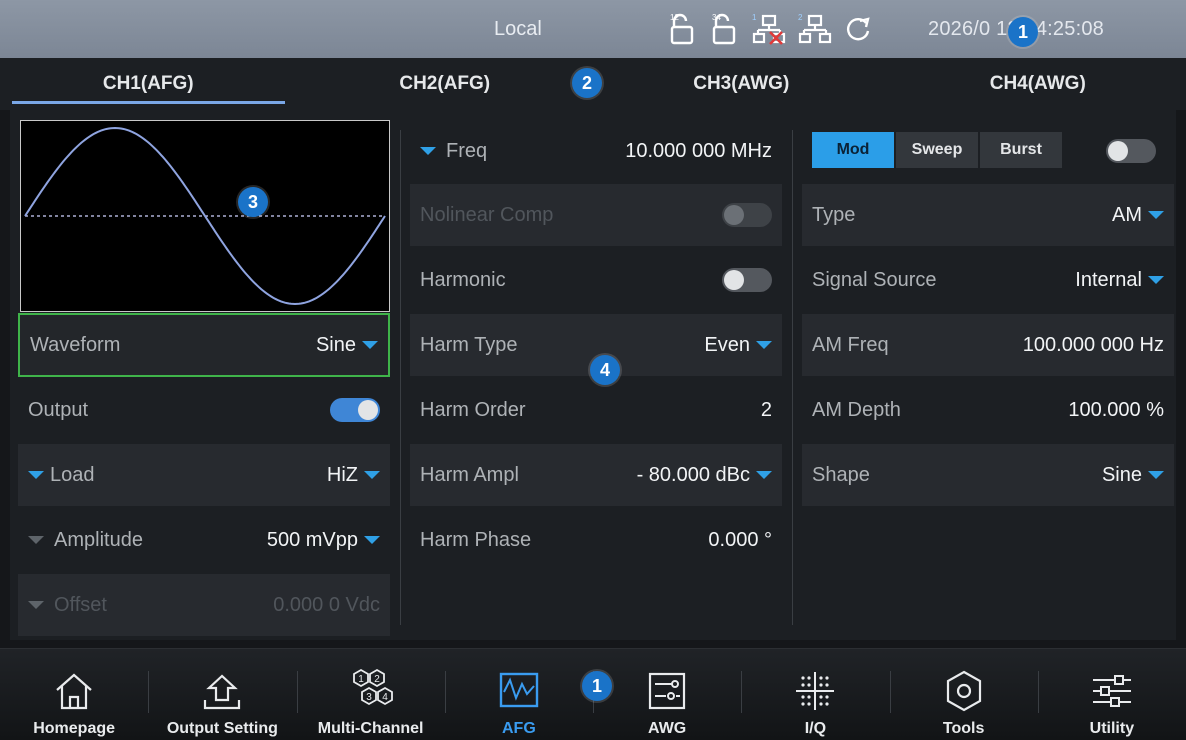 This screenshot has height=740, width=1186. What do you see at coordinates (1021, 150) in the screenshot?
I see `burst-button: Burst` at bounding box center [1021, 150].